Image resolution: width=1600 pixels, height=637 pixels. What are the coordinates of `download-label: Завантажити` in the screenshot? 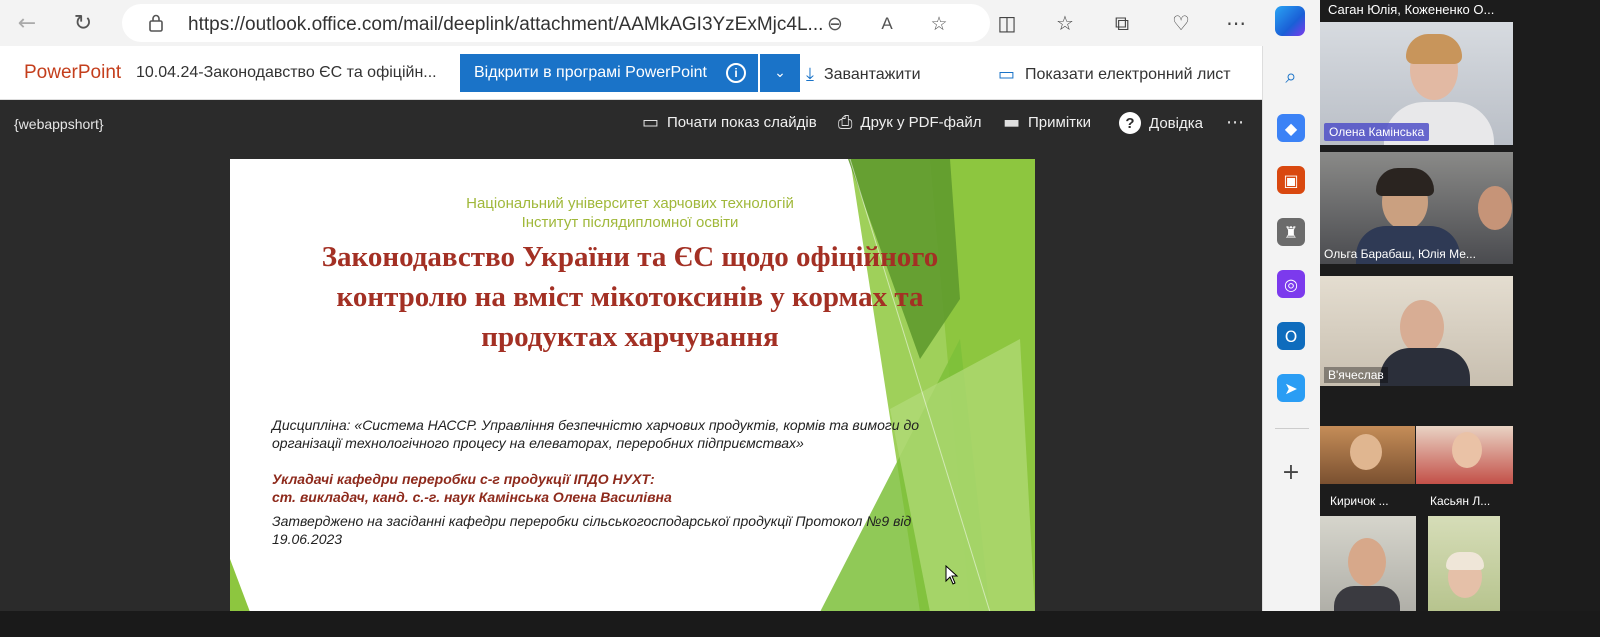 It's located at (872, 74).